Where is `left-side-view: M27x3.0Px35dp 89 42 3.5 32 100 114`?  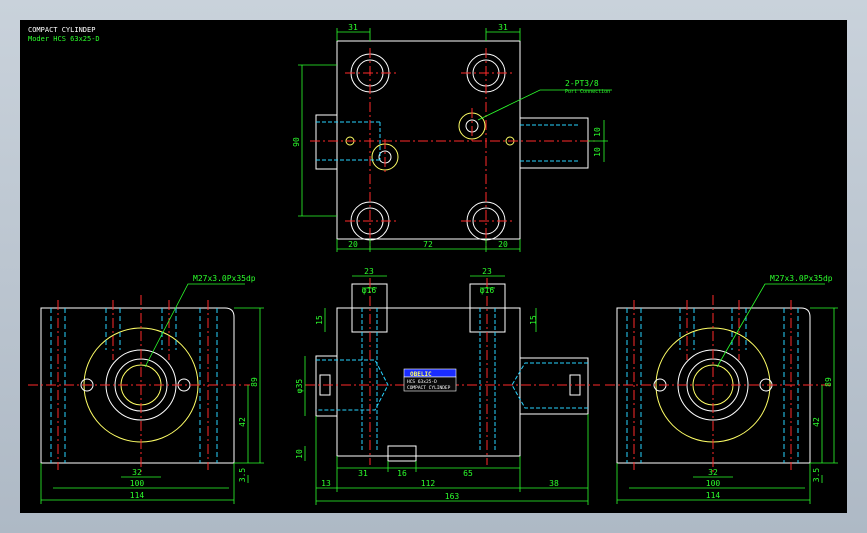
left-side-view: M27x3.0Px35dp 89 42 3.5 32 100 114 is located at coordinates (146, 389).